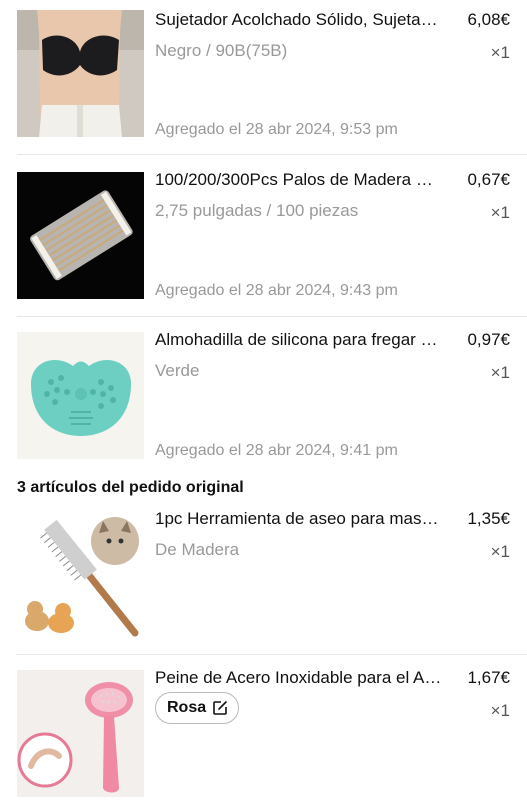 This screenshot has width=527, height=800. What do you see at coordinates (488, 677) in the screenshot?
I see `product-price: 1,67€` at bounding box center [488, 677].